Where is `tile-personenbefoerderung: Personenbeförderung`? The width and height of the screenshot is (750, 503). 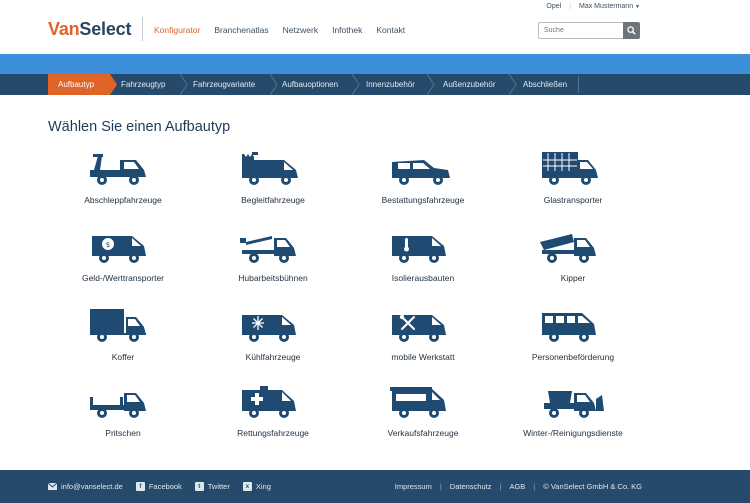
tile-personenbefoerderung: Personenbeförderung is located at coordinates (573, 340).